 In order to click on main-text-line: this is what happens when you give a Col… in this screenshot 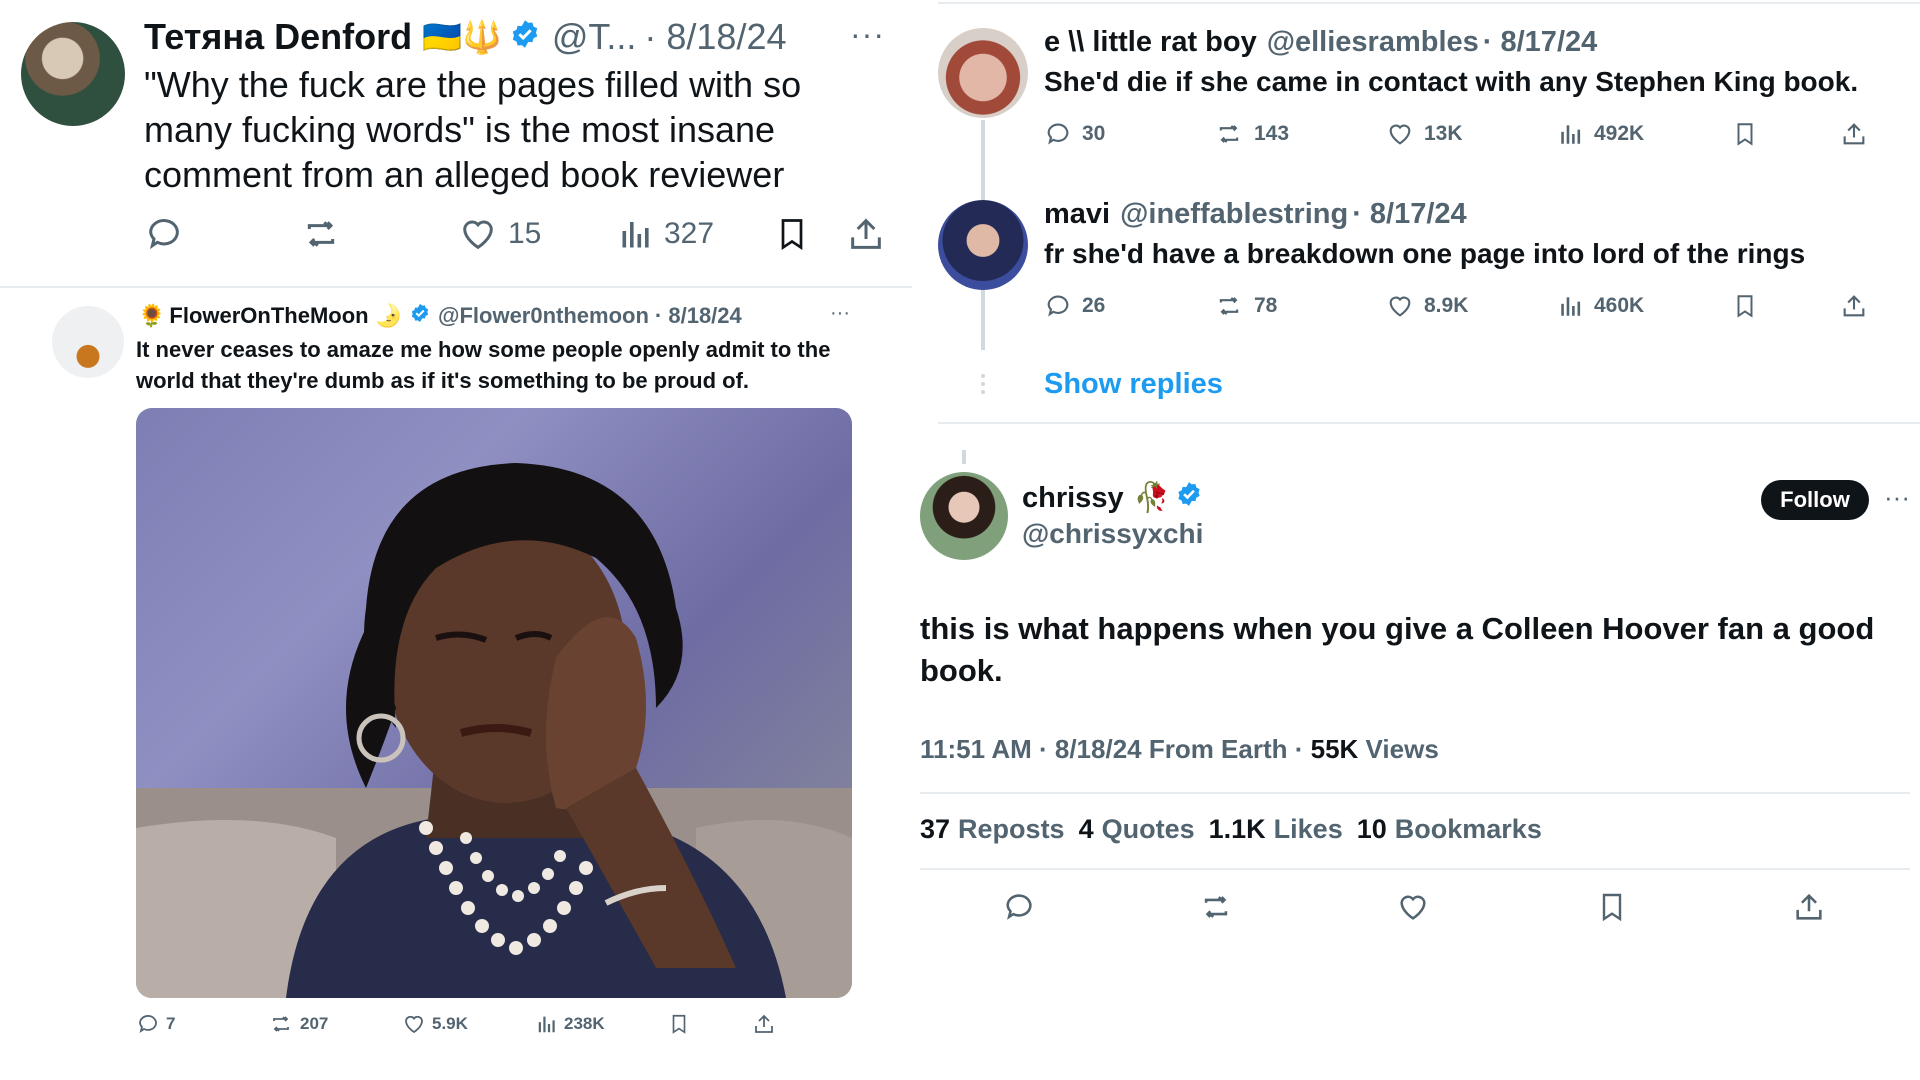, I will do `click(1397, 628)`.